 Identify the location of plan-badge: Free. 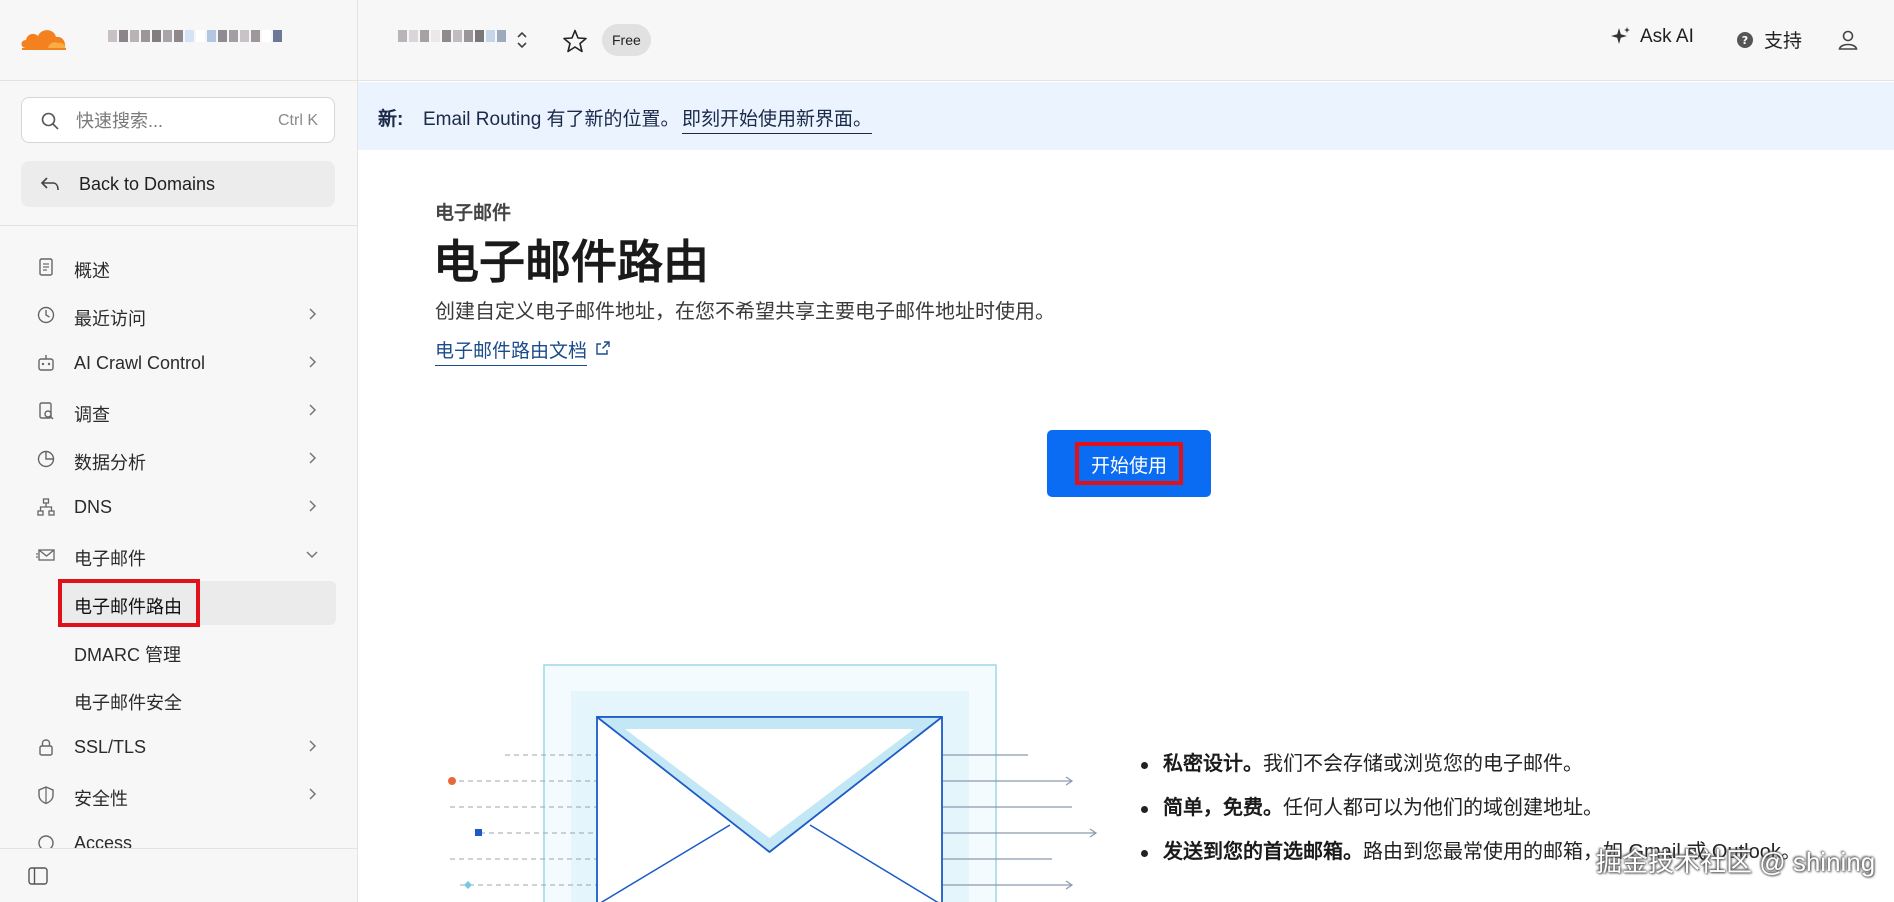
(626, 40).